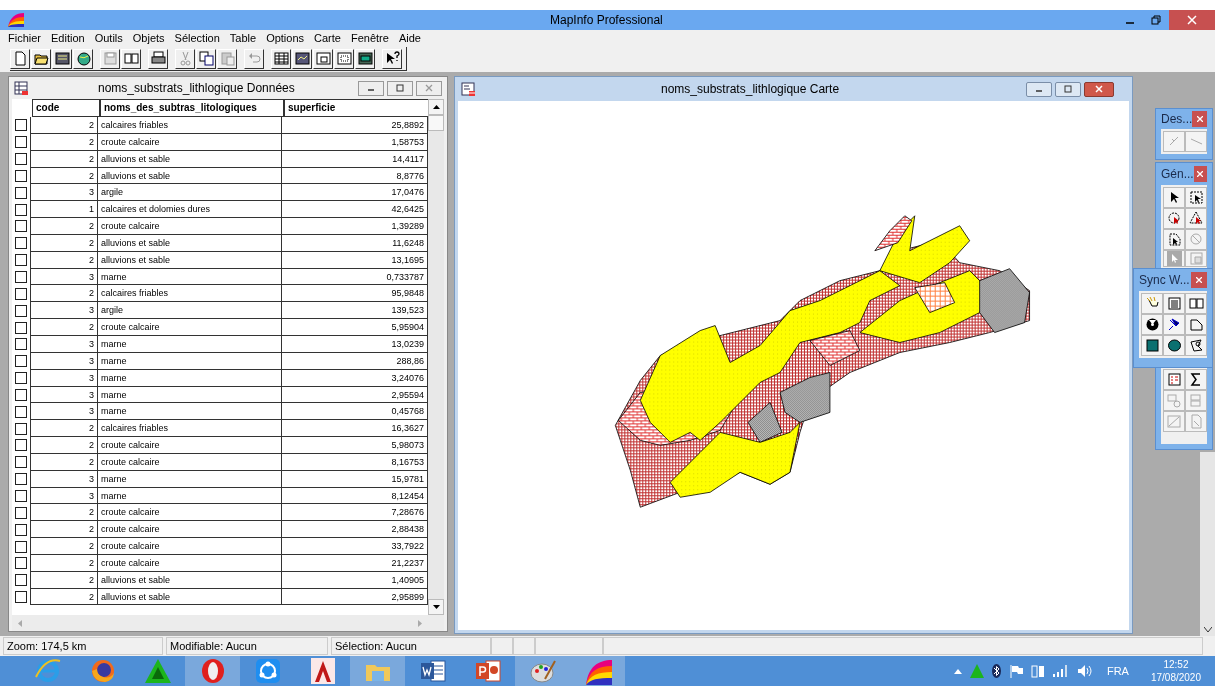  Describe the element at coordinates (355, 159) in the screenshot. I see `table-cell: 14,4117` at that location.